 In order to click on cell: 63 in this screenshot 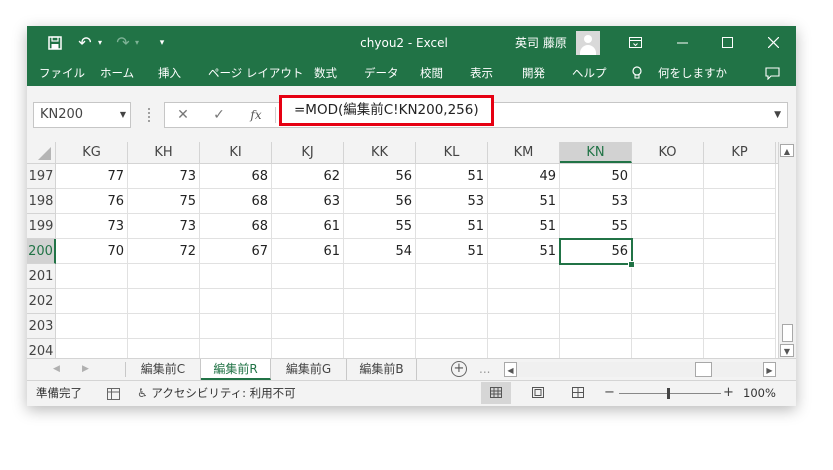, I will do `click(308, 201)`.